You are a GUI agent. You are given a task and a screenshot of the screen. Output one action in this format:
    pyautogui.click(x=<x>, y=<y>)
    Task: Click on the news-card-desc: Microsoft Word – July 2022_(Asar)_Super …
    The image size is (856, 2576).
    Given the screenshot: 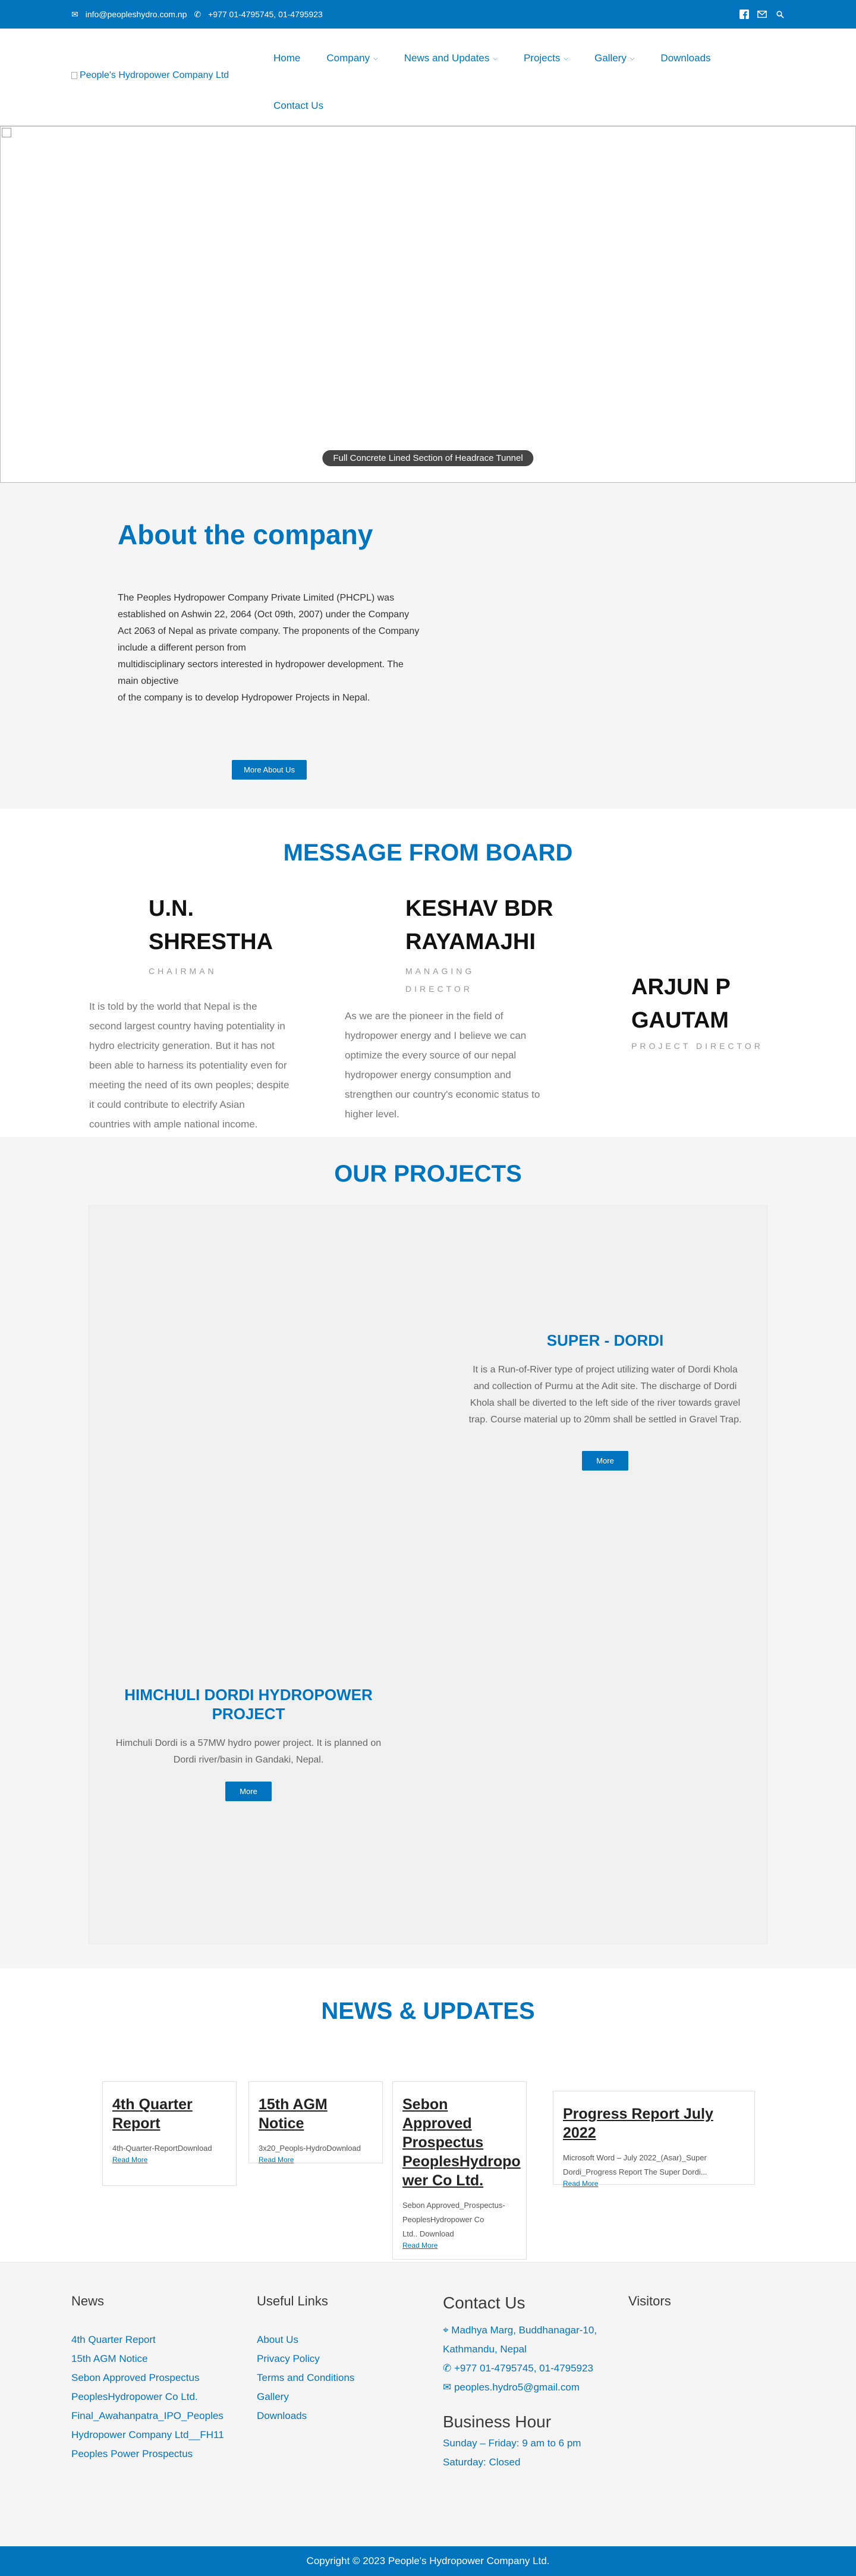 What is the action you would take?
    pyautogui.click(x=635, y=2164)
    